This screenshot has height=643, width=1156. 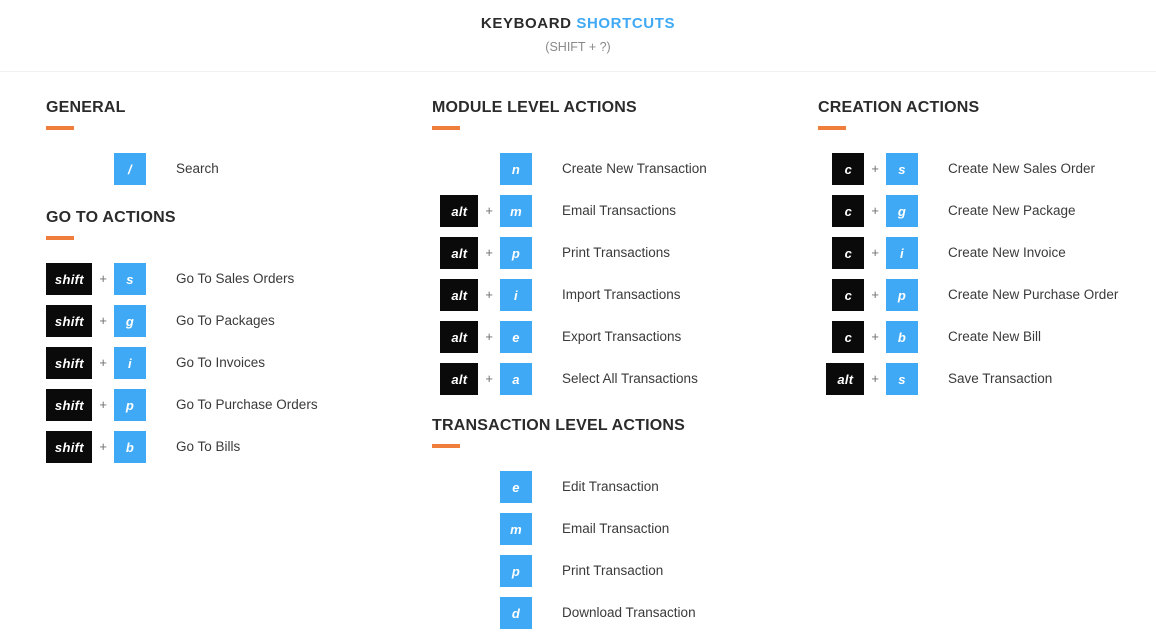 What do you see at coordinates (616, 528) in the screenshot?
I see `shortcut-label: Email Transaction` at bounding box center [616, 528].